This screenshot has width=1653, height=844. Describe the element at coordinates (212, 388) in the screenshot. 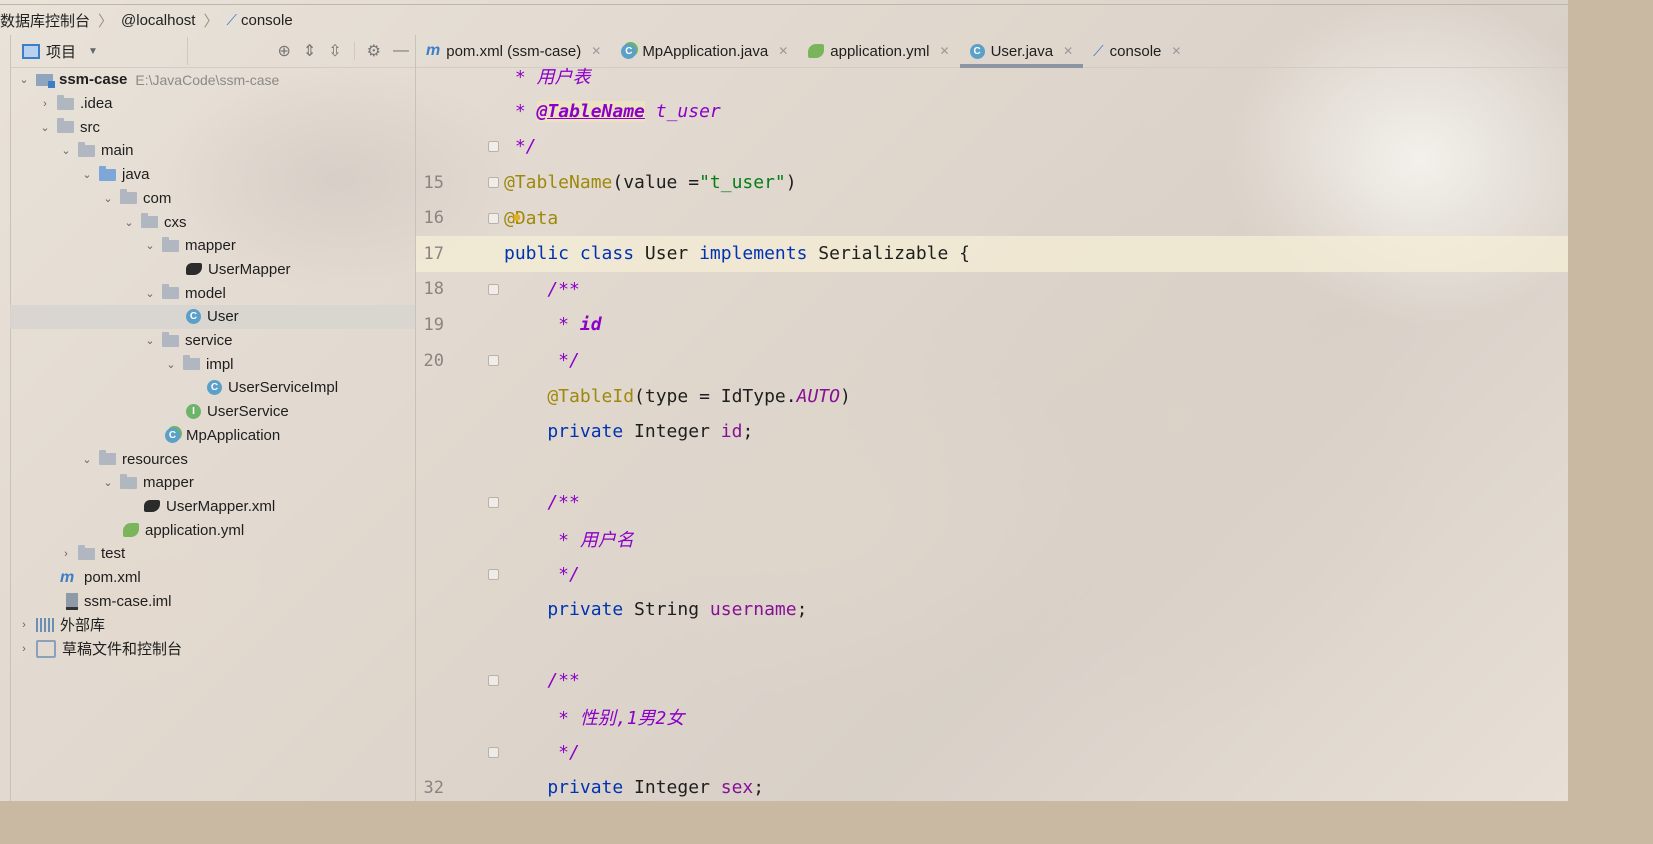

I see `tree-item-userserviceimpl: C UserServiceImpl` at that location.